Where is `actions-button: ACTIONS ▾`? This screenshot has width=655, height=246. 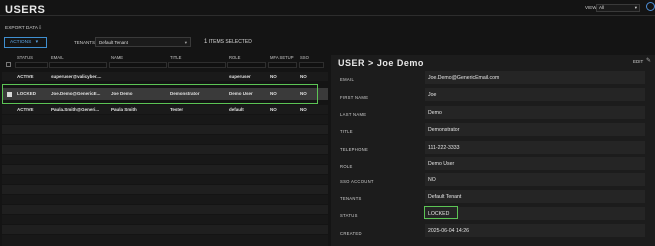
actions-button: ACTIONS ▾ is located at coordinates (25, 42).